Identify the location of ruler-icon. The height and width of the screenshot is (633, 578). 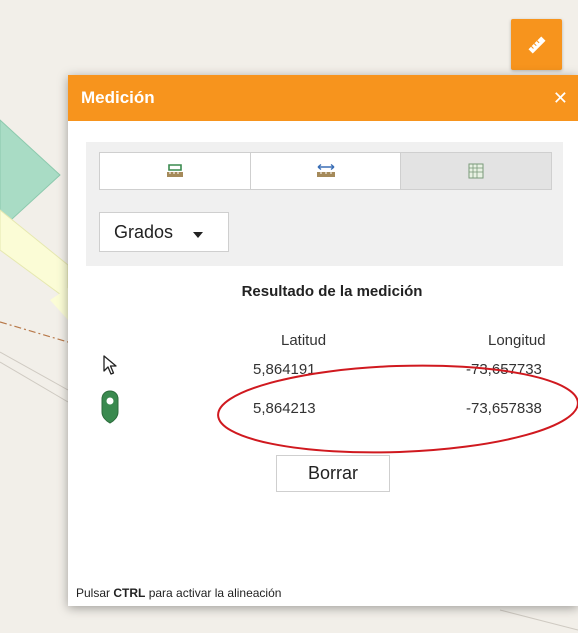
(536, 44).